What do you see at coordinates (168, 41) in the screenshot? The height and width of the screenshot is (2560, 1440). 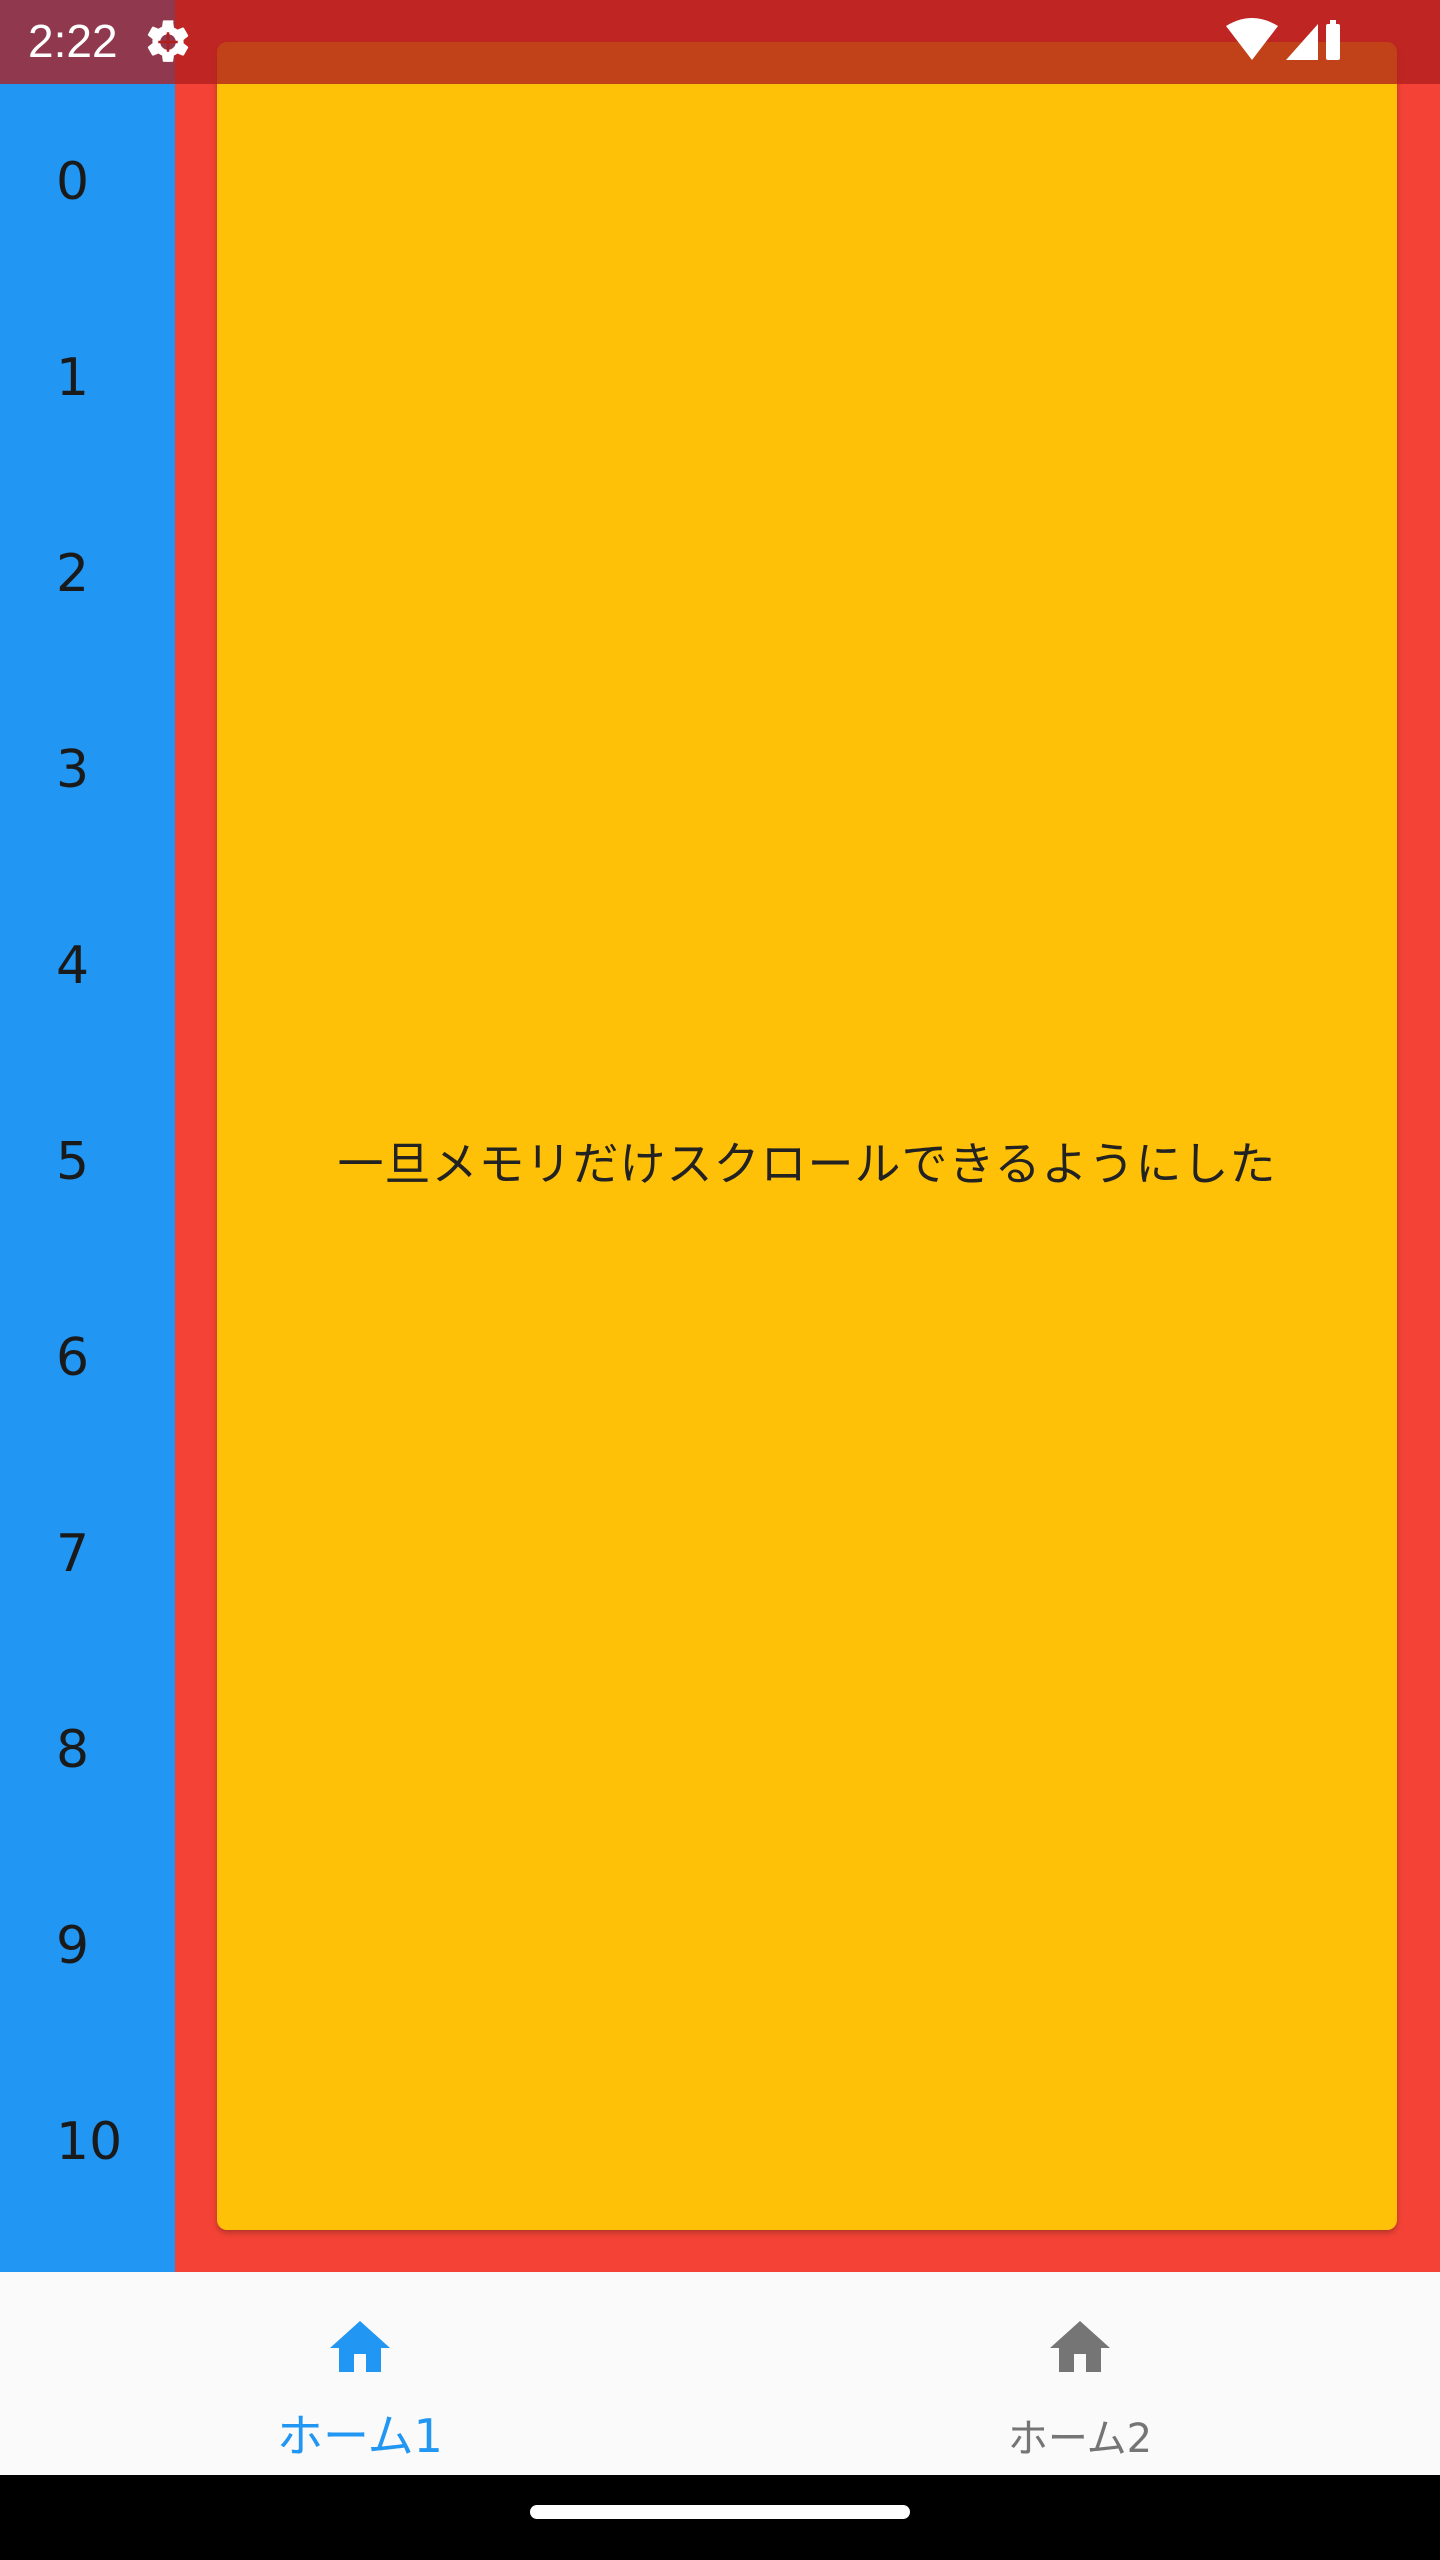 I see `settings-gear-icon` at bounding box center [168, 41].